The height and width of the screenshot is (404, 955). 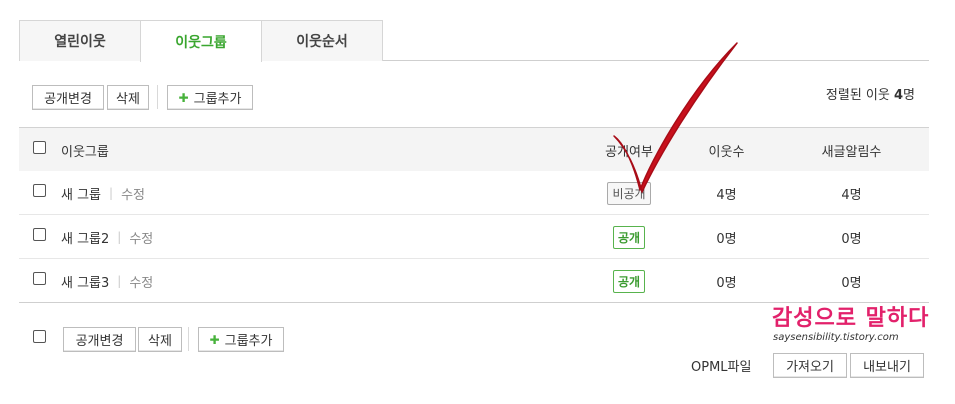 I want to click on table-row: 새 그룹3 | 수정 공개 0명 0명, so click(x=474, y=281).